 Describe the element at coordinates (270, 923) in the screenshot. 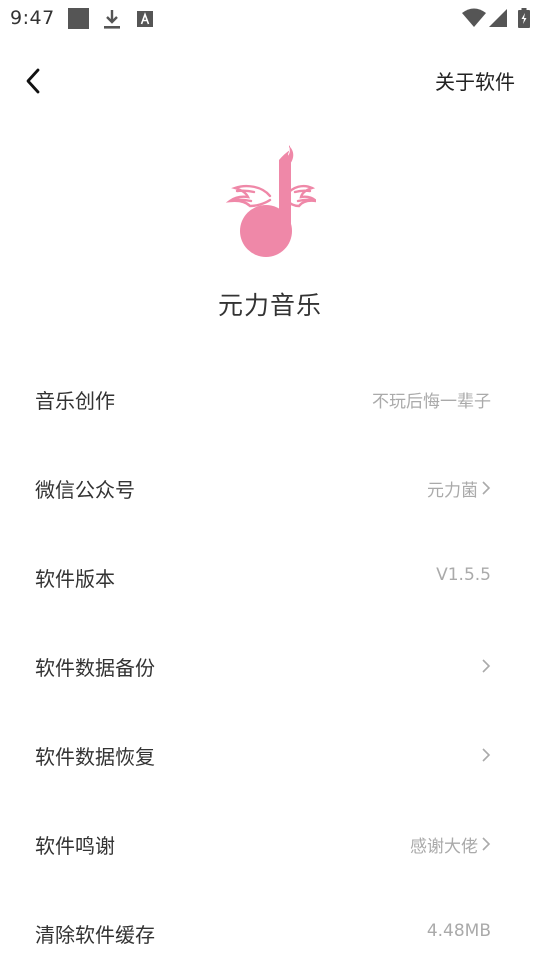

I see `row-clear-cache: 清除软件缓存 4.48MB` at that location.